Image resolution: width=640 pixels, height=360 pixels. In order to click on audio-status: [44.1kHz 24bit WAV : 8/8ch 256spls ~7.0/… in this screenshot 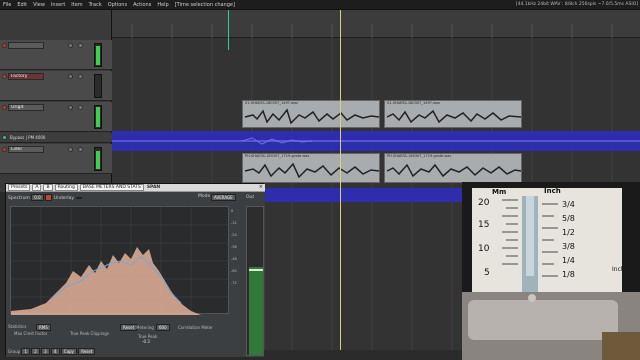, I will do `click(576, 4)`.